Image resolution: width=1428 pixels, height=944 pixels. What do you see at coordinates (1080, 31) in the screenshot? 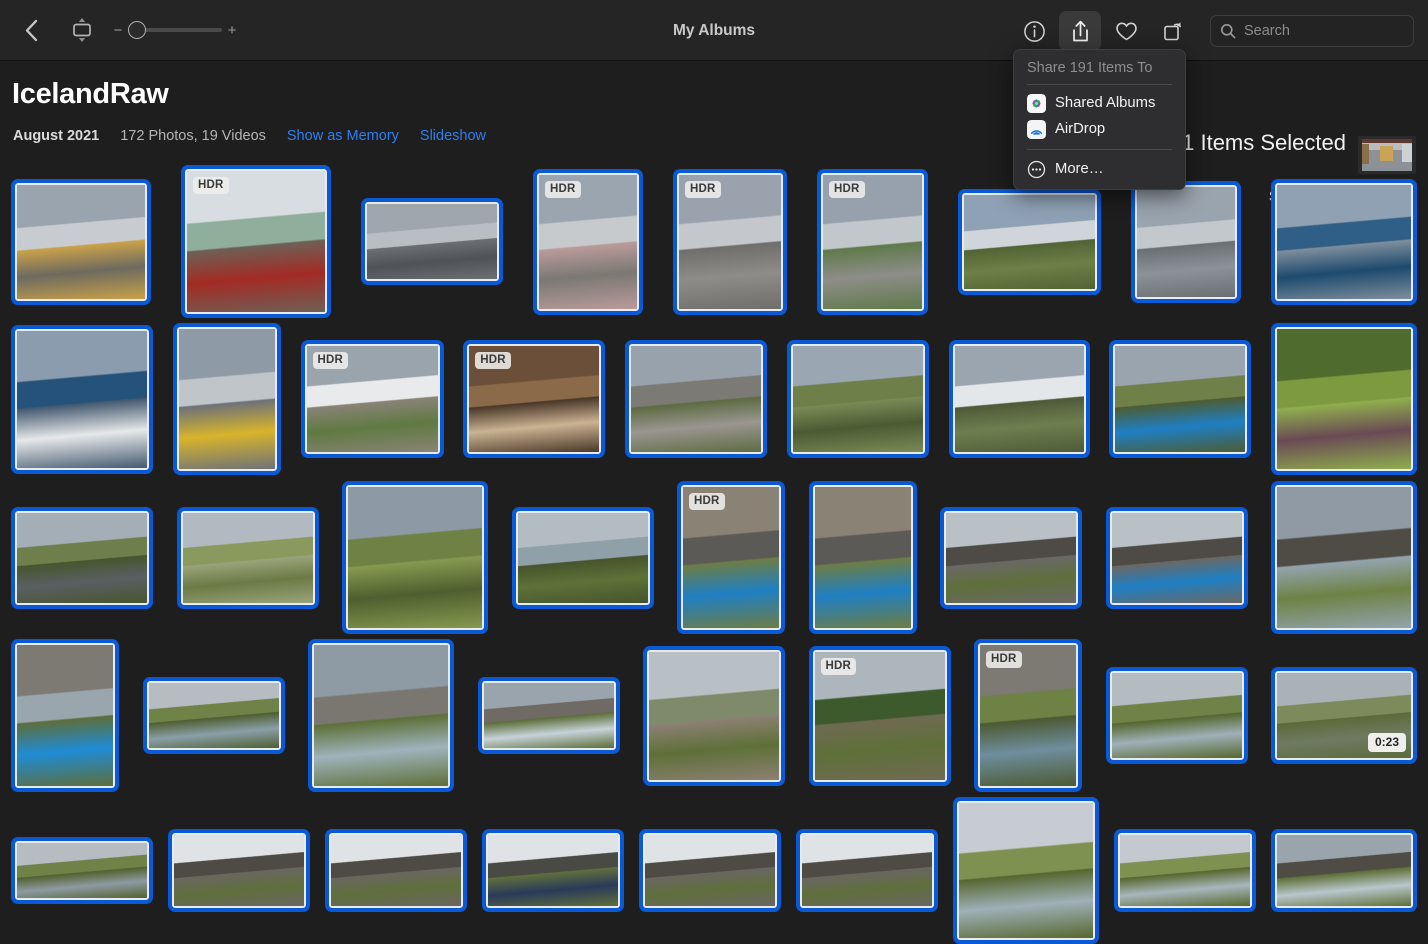
I see `share-button` at bounding box center [1080, 31].